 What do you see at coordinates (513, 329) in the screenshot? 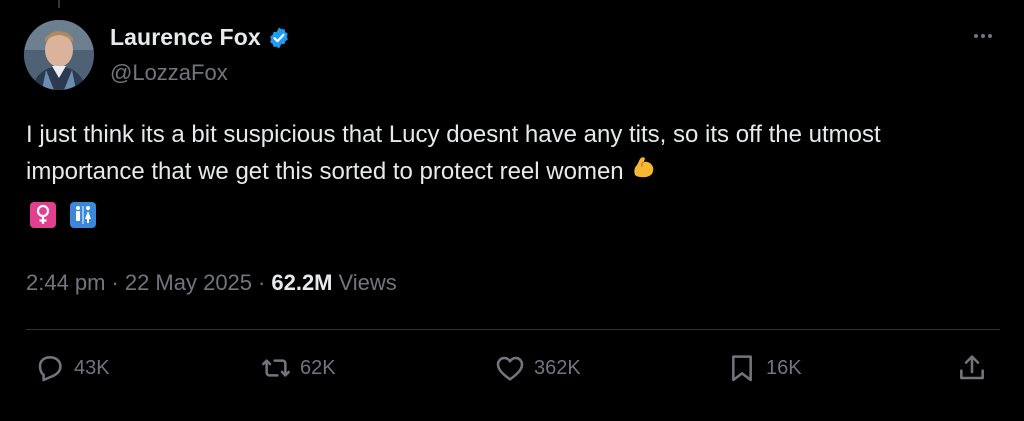
I see `divider` at bounding box center [513, 329].